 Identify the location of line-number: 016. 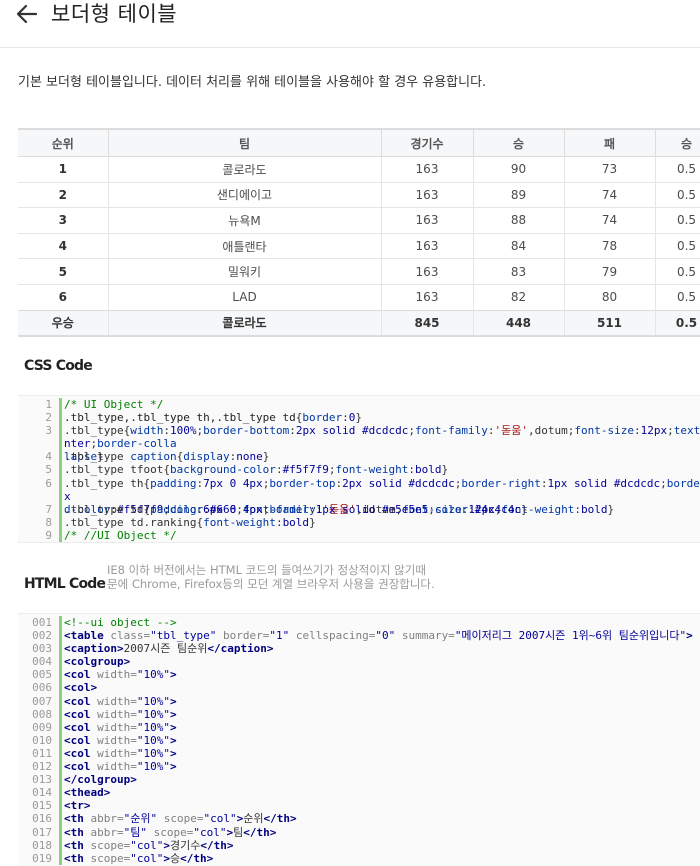
(42, 819).